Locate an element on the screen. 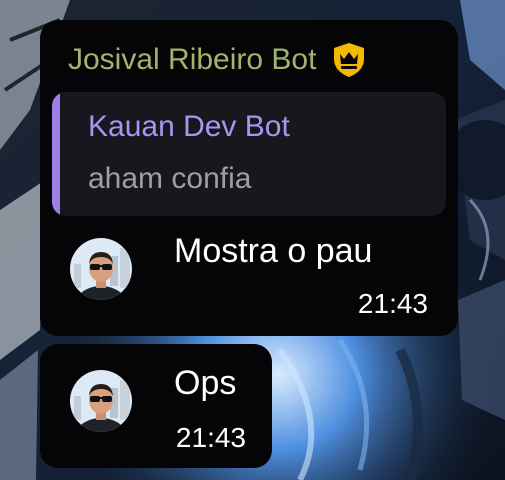 The width and height of the screenshot is (505, 480). reply-author: Kauan Dev Bot is located at coordinates (189, 126).